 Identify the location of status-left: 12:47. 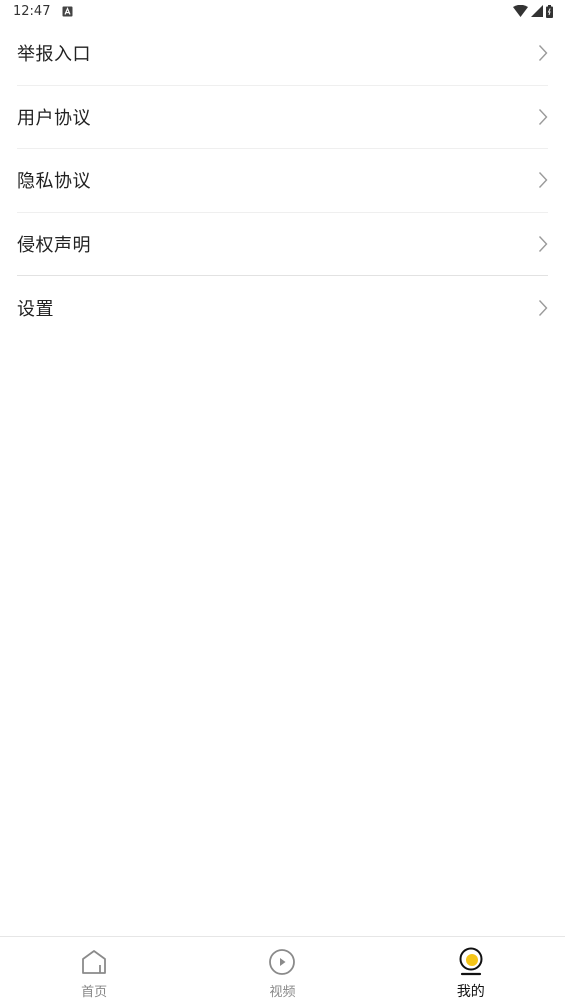
(43, 11).